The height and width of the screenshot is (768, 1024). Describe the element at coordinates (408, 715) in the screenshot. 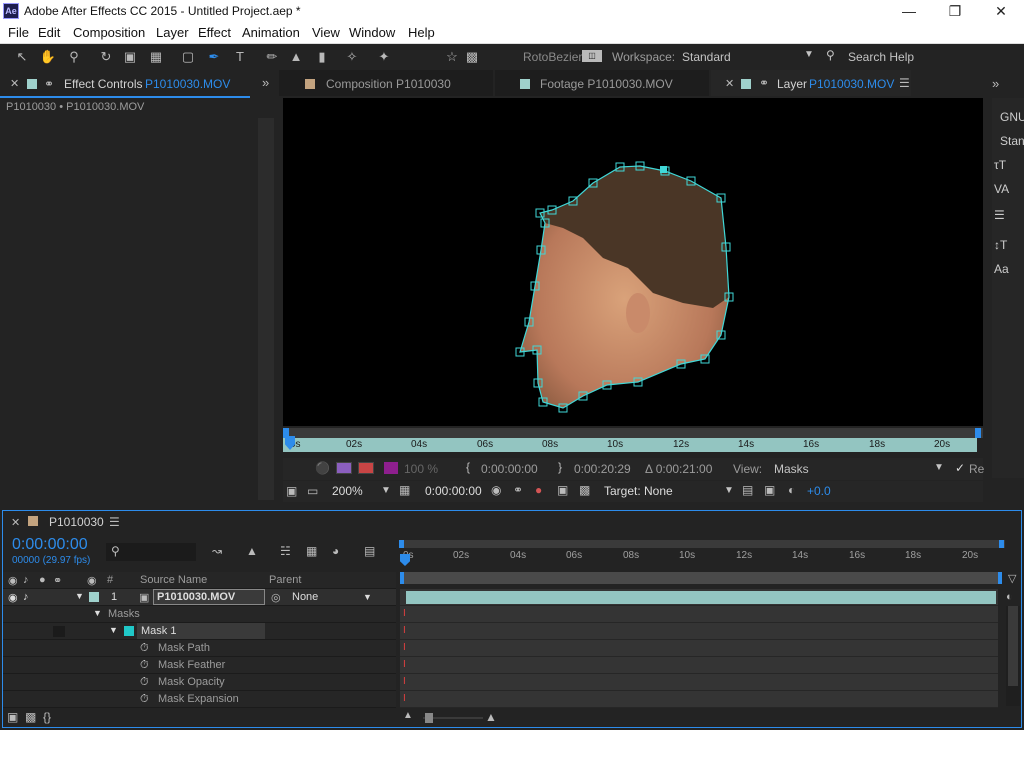

I see `zoom-out-icon: ▲` at that location.